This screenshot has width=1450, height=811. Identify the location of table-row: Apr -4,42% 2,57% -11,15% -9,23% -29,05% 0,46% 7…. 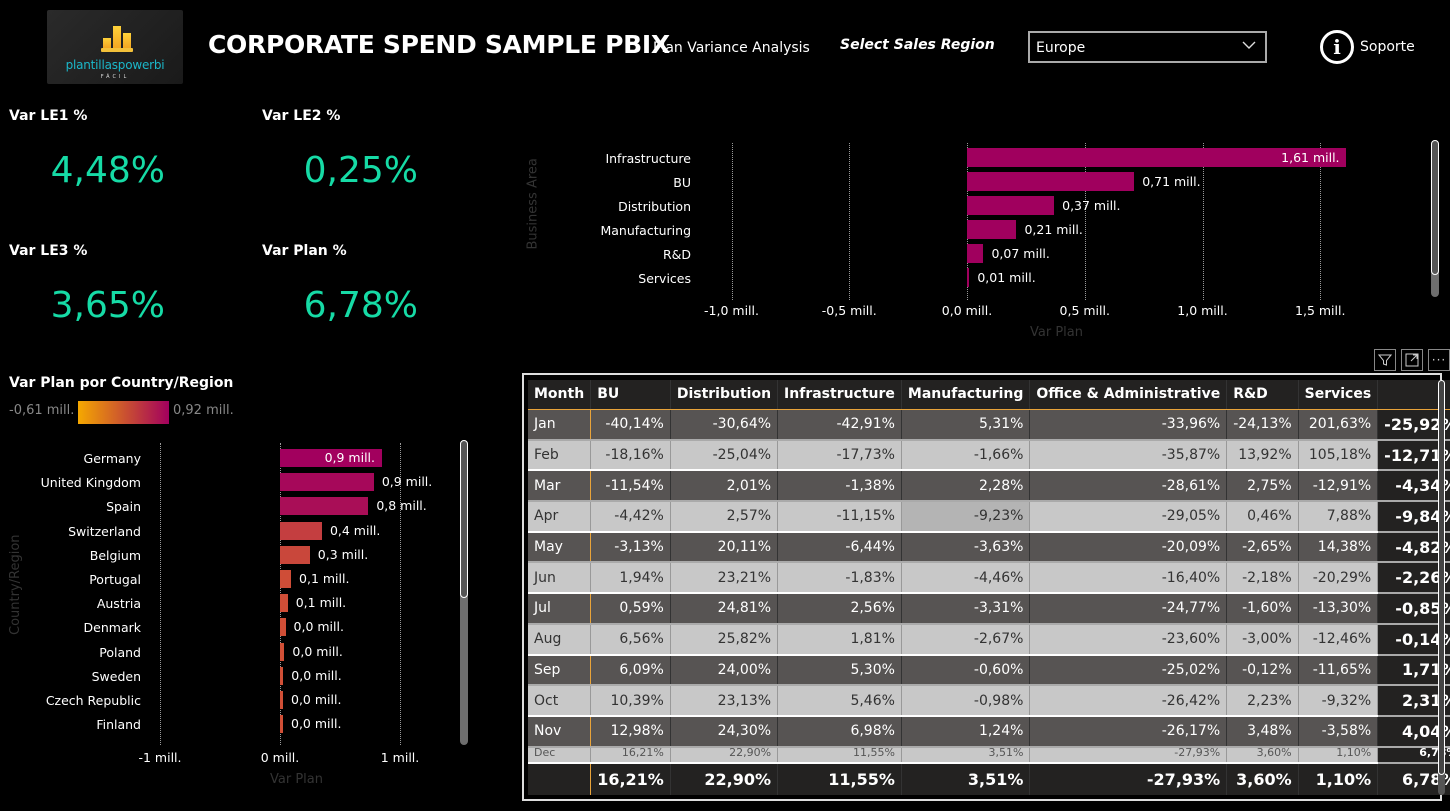
(989, 517).